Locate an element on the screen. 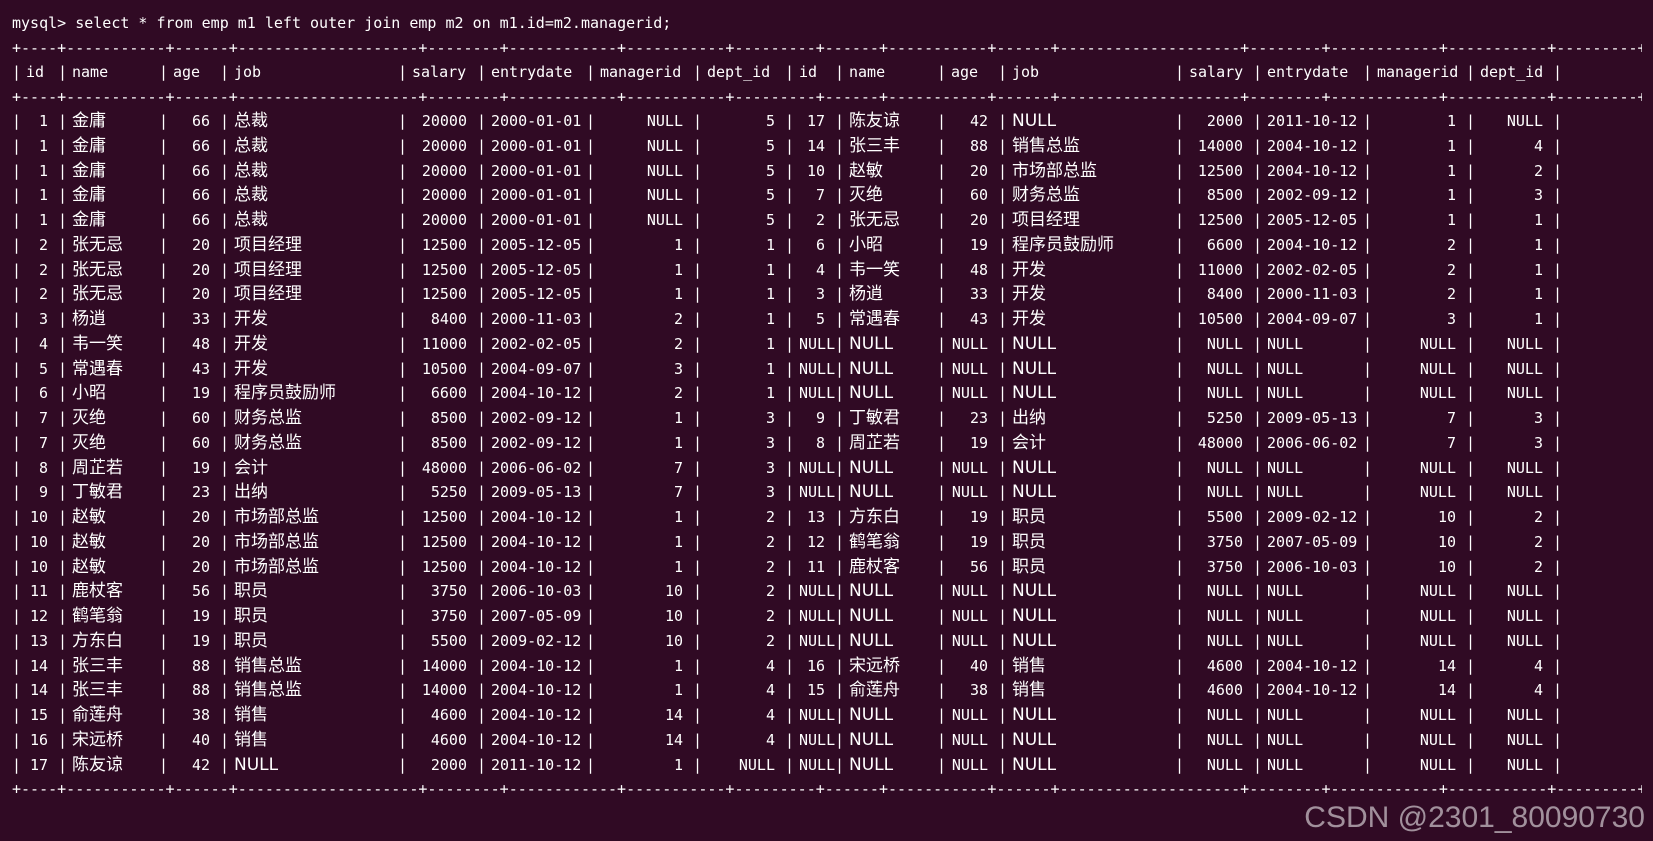 The image size is (1653, 841). header-m2-job: job is located at coordinates (1026, 72).